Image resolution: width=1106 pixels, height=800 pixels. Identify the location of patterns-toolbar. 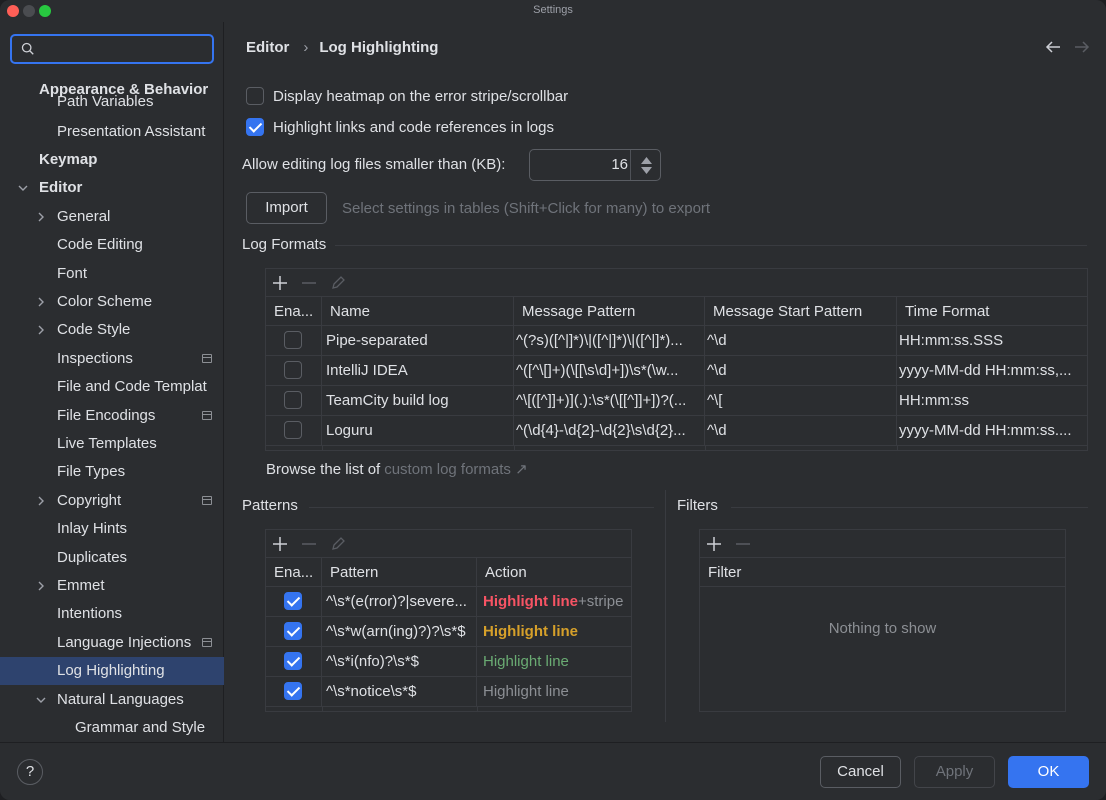
(448, 544).